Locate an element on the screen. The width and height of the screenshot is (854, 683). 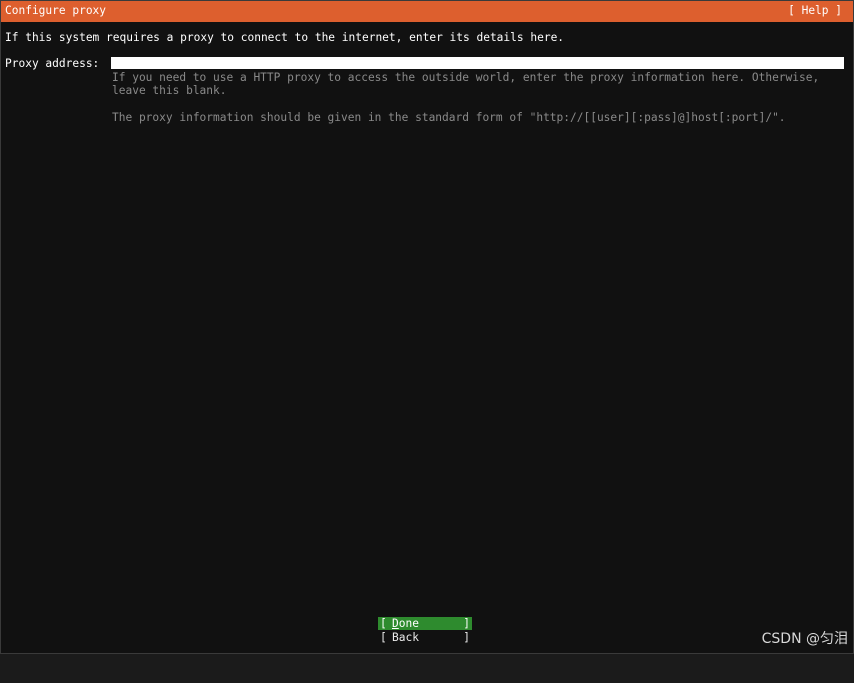
proxy-help-text-line-2: leave this blank. is located at coordinates (169, 90).